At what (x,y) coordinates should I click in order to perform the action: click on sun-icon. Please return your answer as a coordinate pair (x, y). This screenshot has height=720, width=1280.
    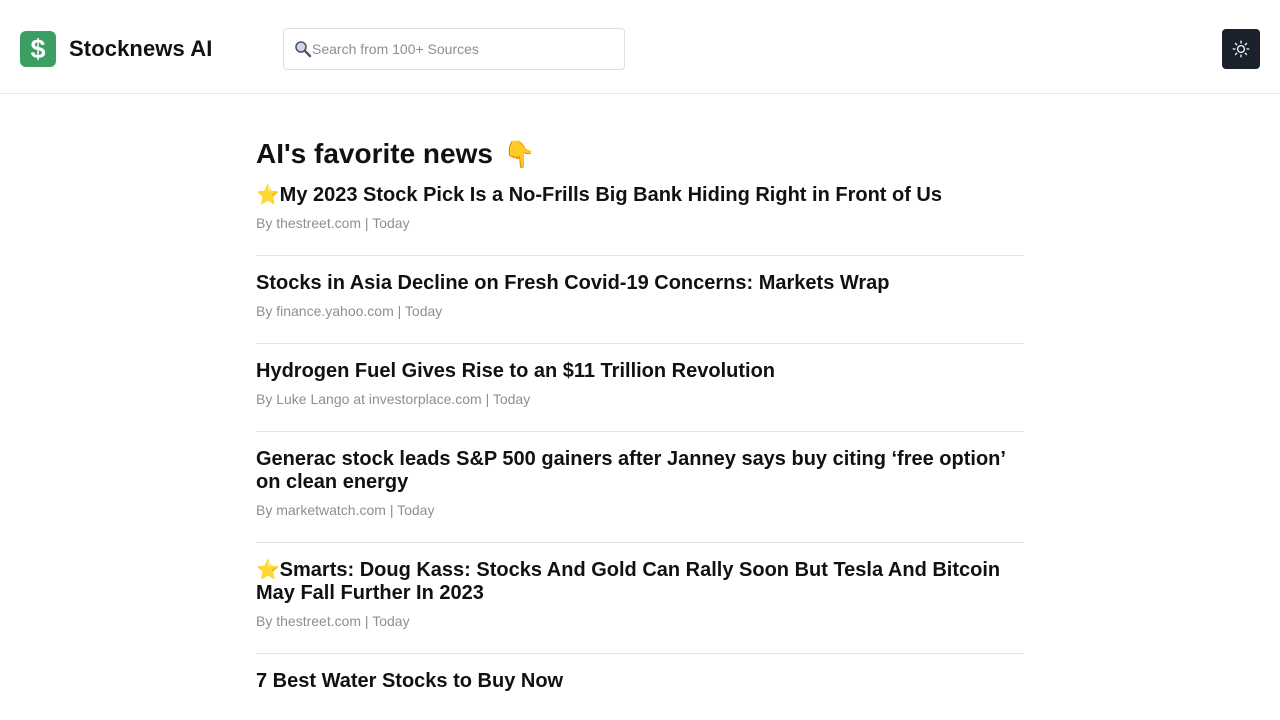
    Looking at the image, I should click on (1241, 49).